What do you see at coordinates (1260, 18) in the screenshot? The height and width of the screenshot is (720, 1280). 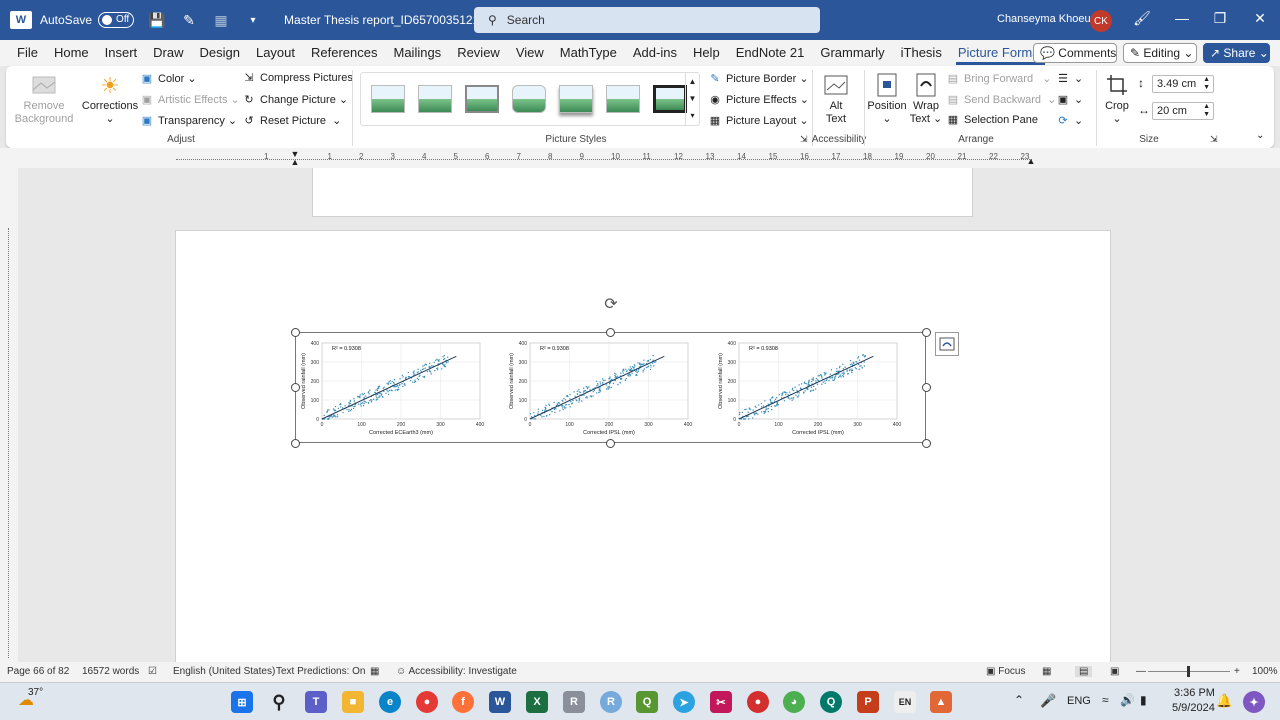 I see `close-icon: ✕` at bounding box center [1260, 18].